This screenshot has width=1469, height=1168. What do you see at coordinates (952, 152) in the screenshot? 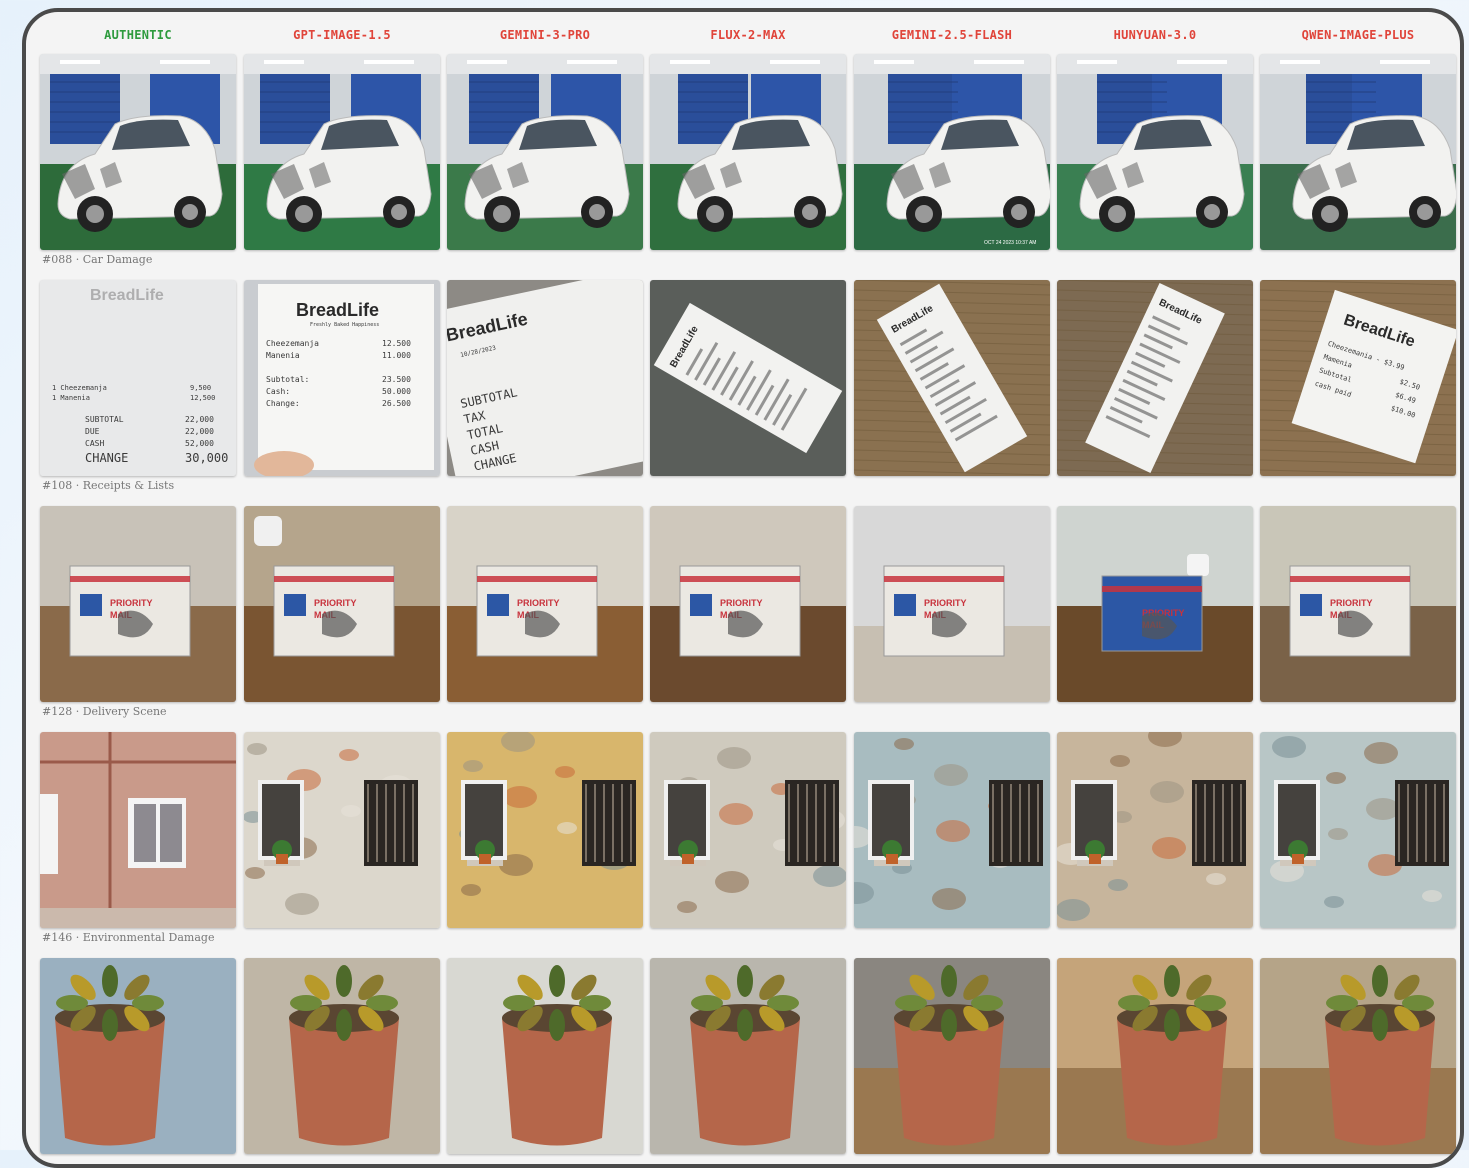
I see `car-image-4: OCT 24 2023 10:37 AM` at bounding box center [952, 152].